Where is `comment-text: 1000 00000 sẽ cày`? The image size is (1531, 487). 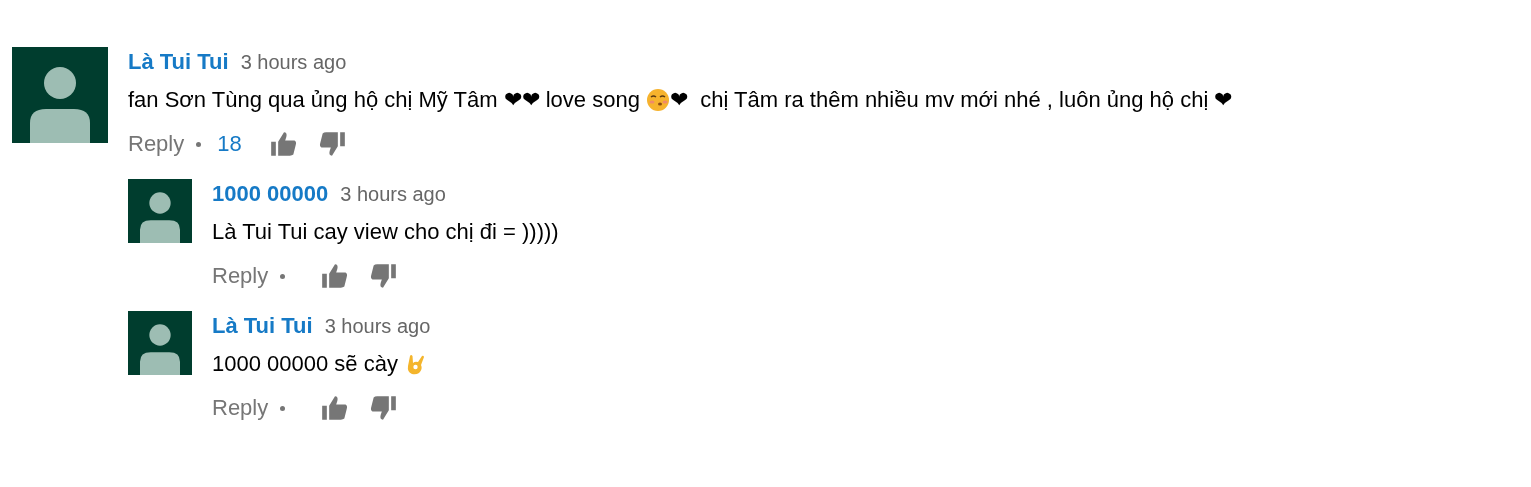
comment-text: 1000 00000 sẽ cày is located at coordinates (305, 364).